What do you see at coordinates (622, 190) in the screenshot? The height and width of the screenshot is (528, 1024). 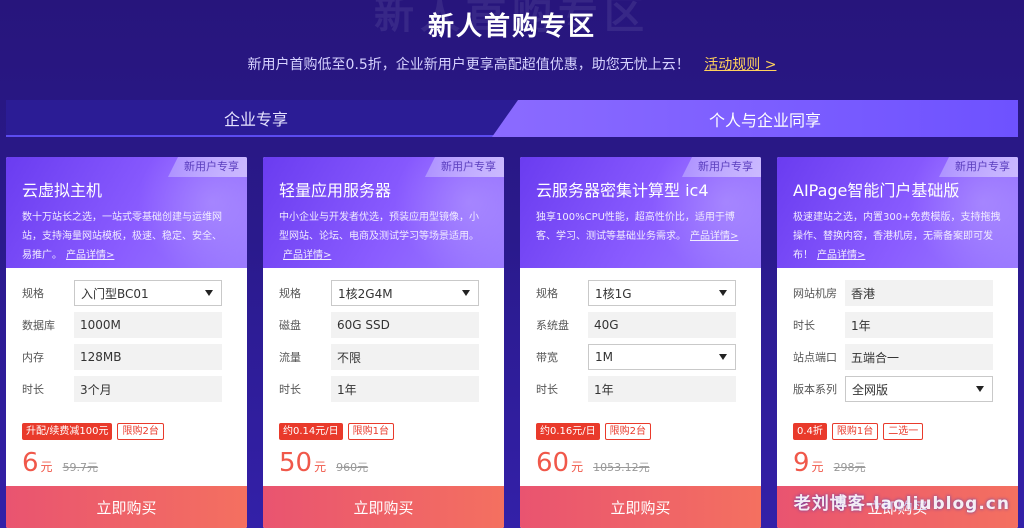 I see `card-title: 云服务器密集计算型 ic4` at bounding box center [622, 190].